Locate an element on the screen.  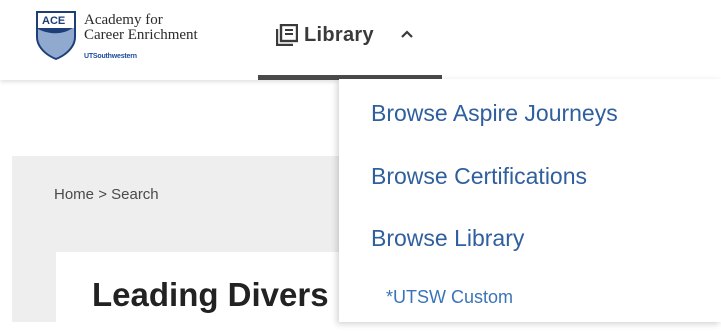
breadcrumb-home: Home is located at coordinates (74, 194).